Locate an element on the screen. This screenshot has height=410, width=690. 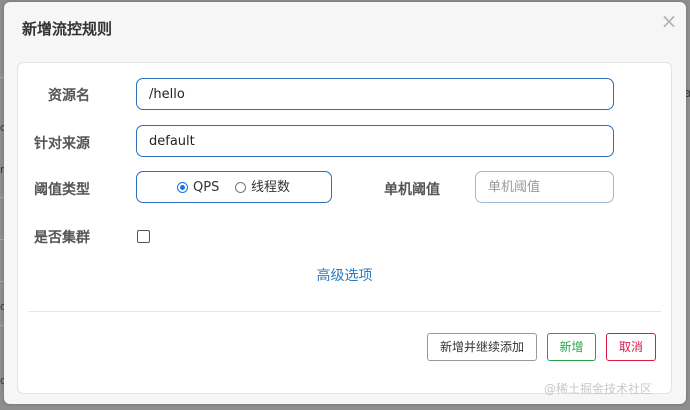
watermark: @稀土掘金技术社区 is located at coordinates (598, 389).